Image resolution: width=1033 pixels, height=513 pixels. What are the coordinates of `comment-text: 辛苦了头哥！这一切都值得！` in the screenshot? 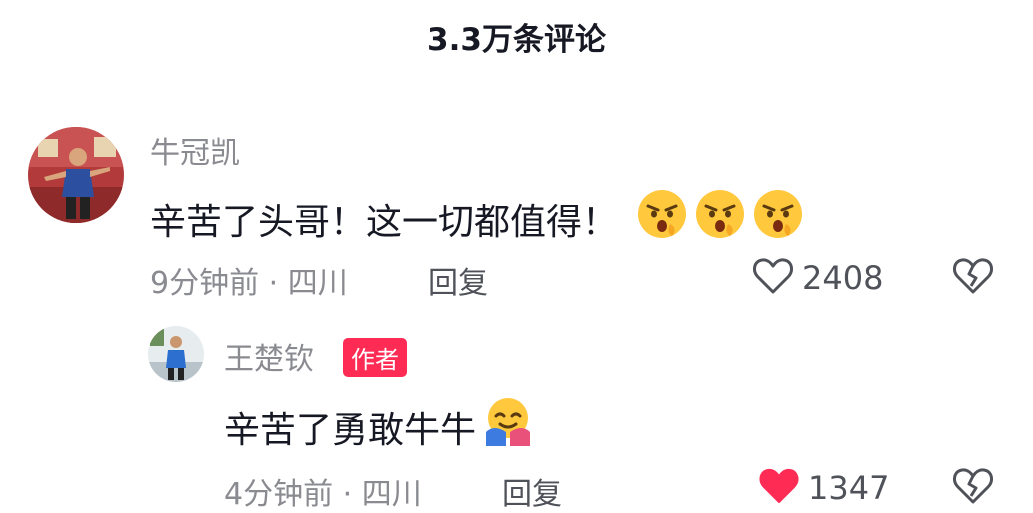 It's located at (477, 218).